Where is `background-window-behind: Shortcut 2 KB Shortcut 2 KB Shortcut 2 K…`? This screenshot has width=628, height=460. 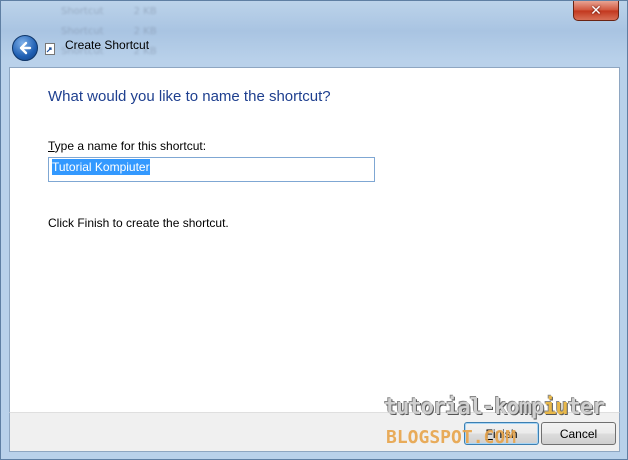
background-window-behind: Shortcut 2 KB Shortcut 2 KB Shortcut 2 K… is located at coordinates (314, 34).